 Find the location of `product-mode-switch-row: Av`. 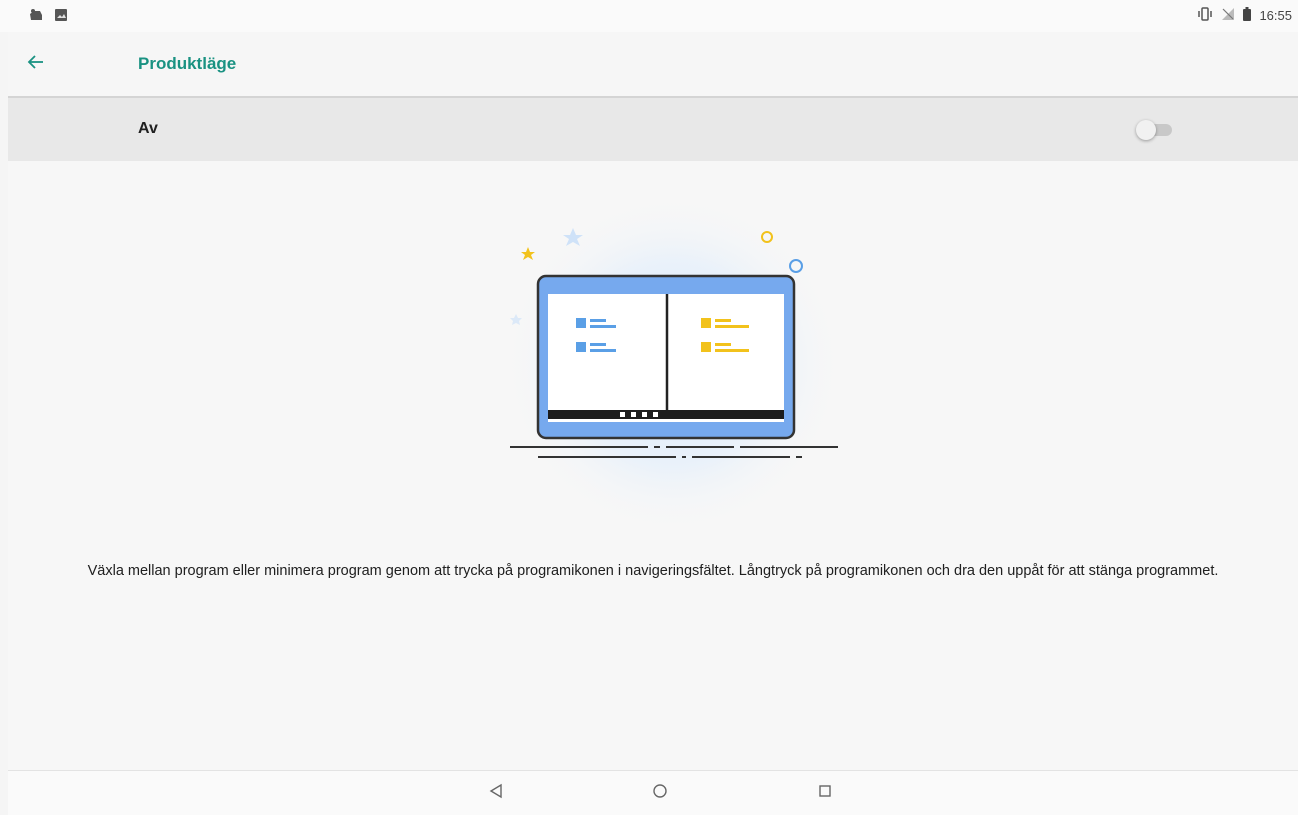

product-mode-switch-row: Av is located at coordinates (653, 129).